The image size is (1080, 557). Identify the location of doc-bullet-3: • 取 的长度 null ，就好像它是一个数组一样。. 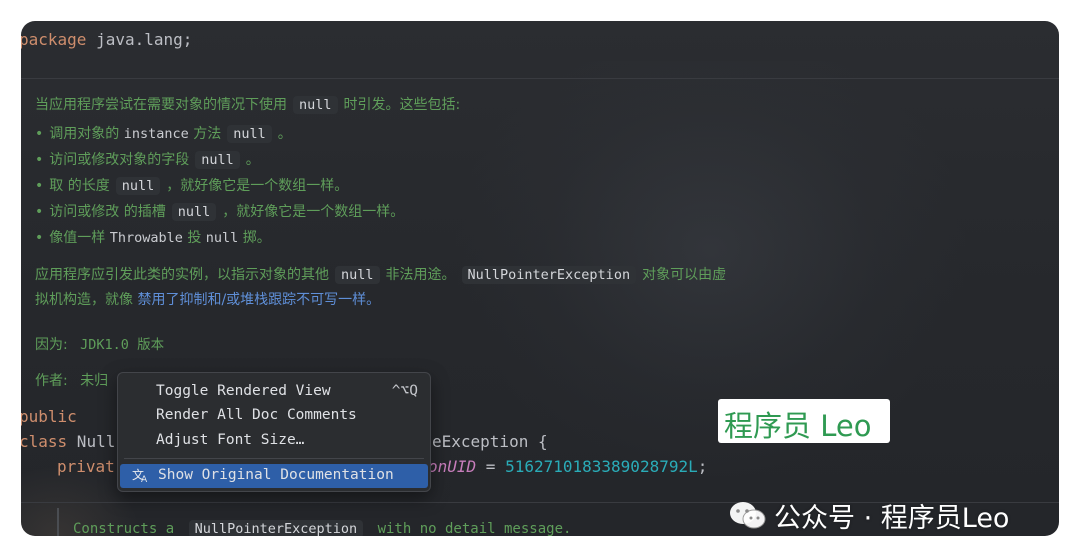
(192, 186).